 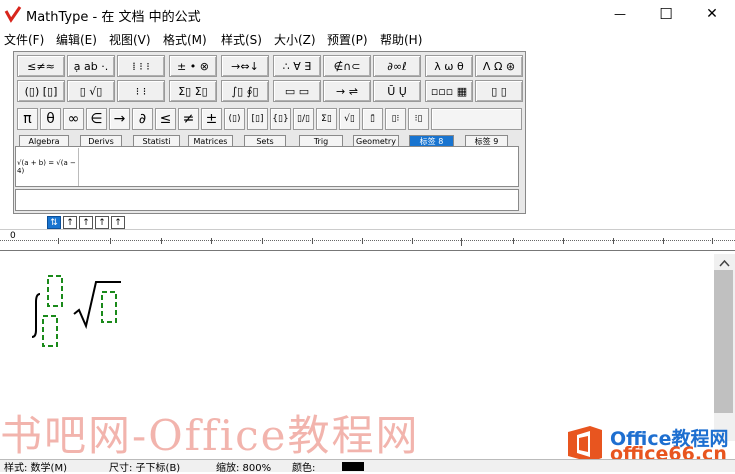 What do you see at coordinates (326, 119) in the screenshot?
I see `template-summation: Σ▯` at bounding box center [326, 119].